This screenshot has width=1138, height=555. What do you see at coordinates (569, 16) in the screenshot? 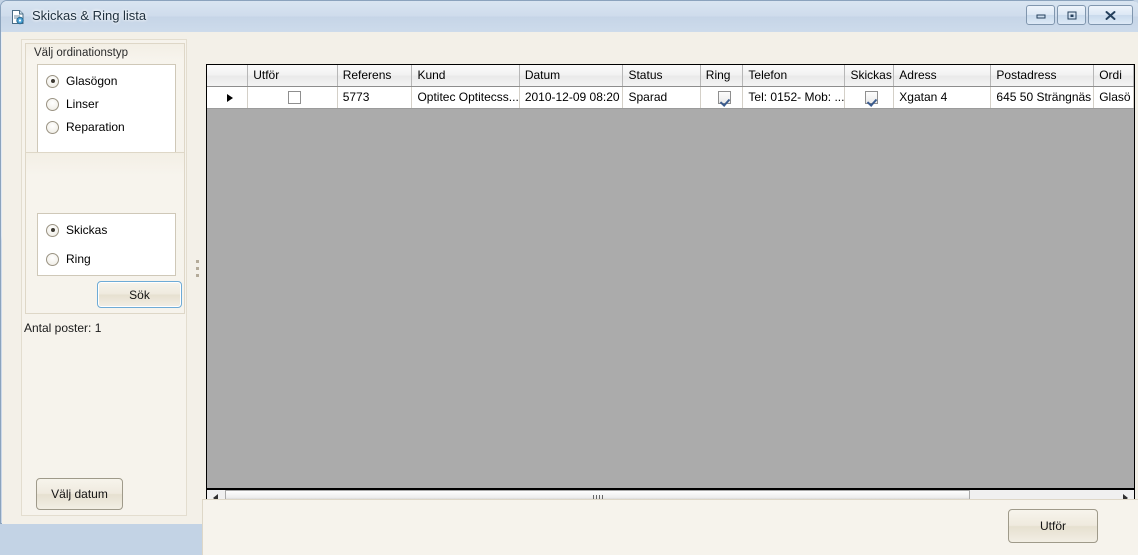
I see `title-bar: Skickas & Ring lista` at bounding box center [569, 16].